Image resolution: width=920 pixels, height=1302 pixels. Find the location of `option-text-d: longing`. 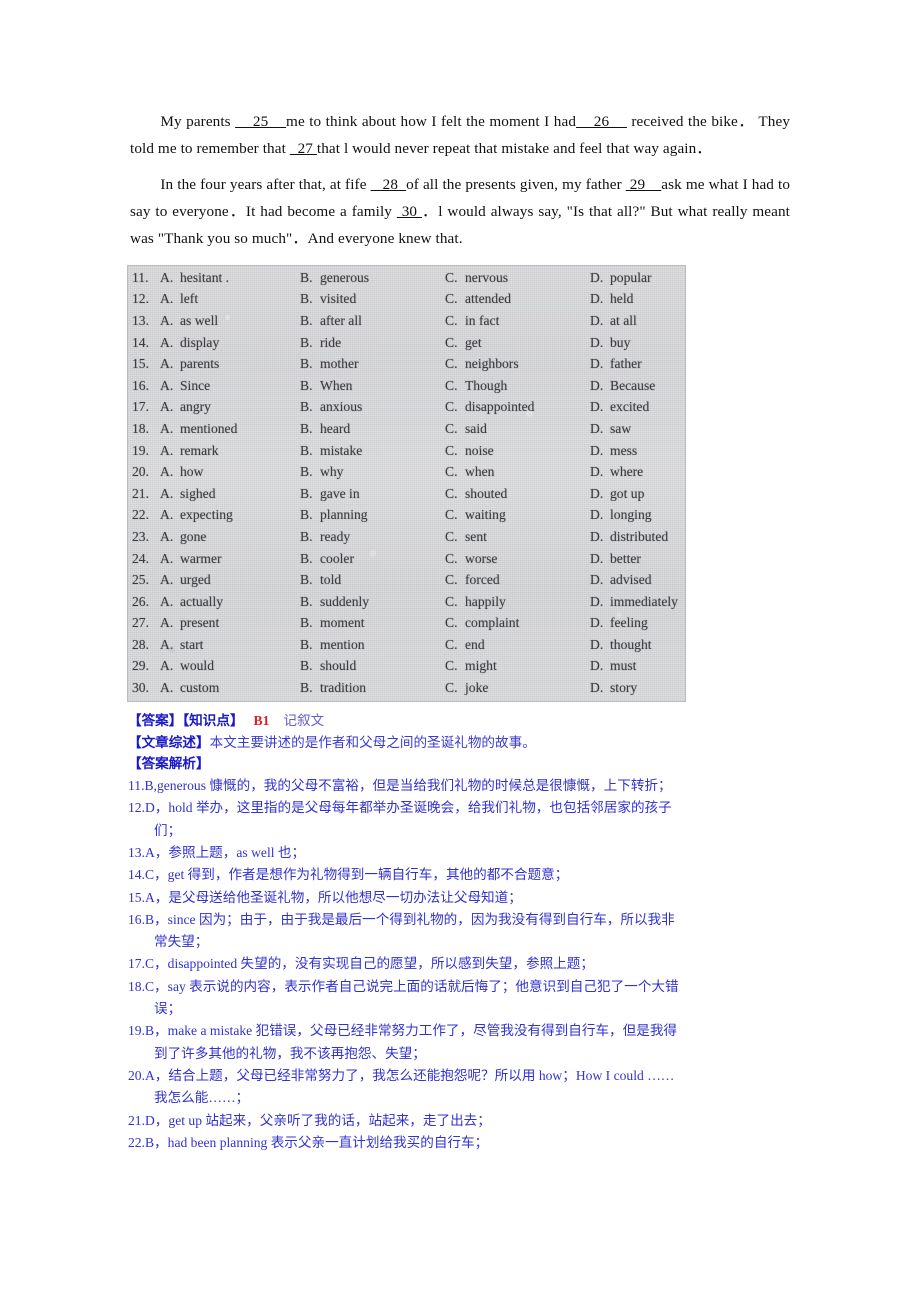

option-text-d: longing is located at coordinates (631, 515).